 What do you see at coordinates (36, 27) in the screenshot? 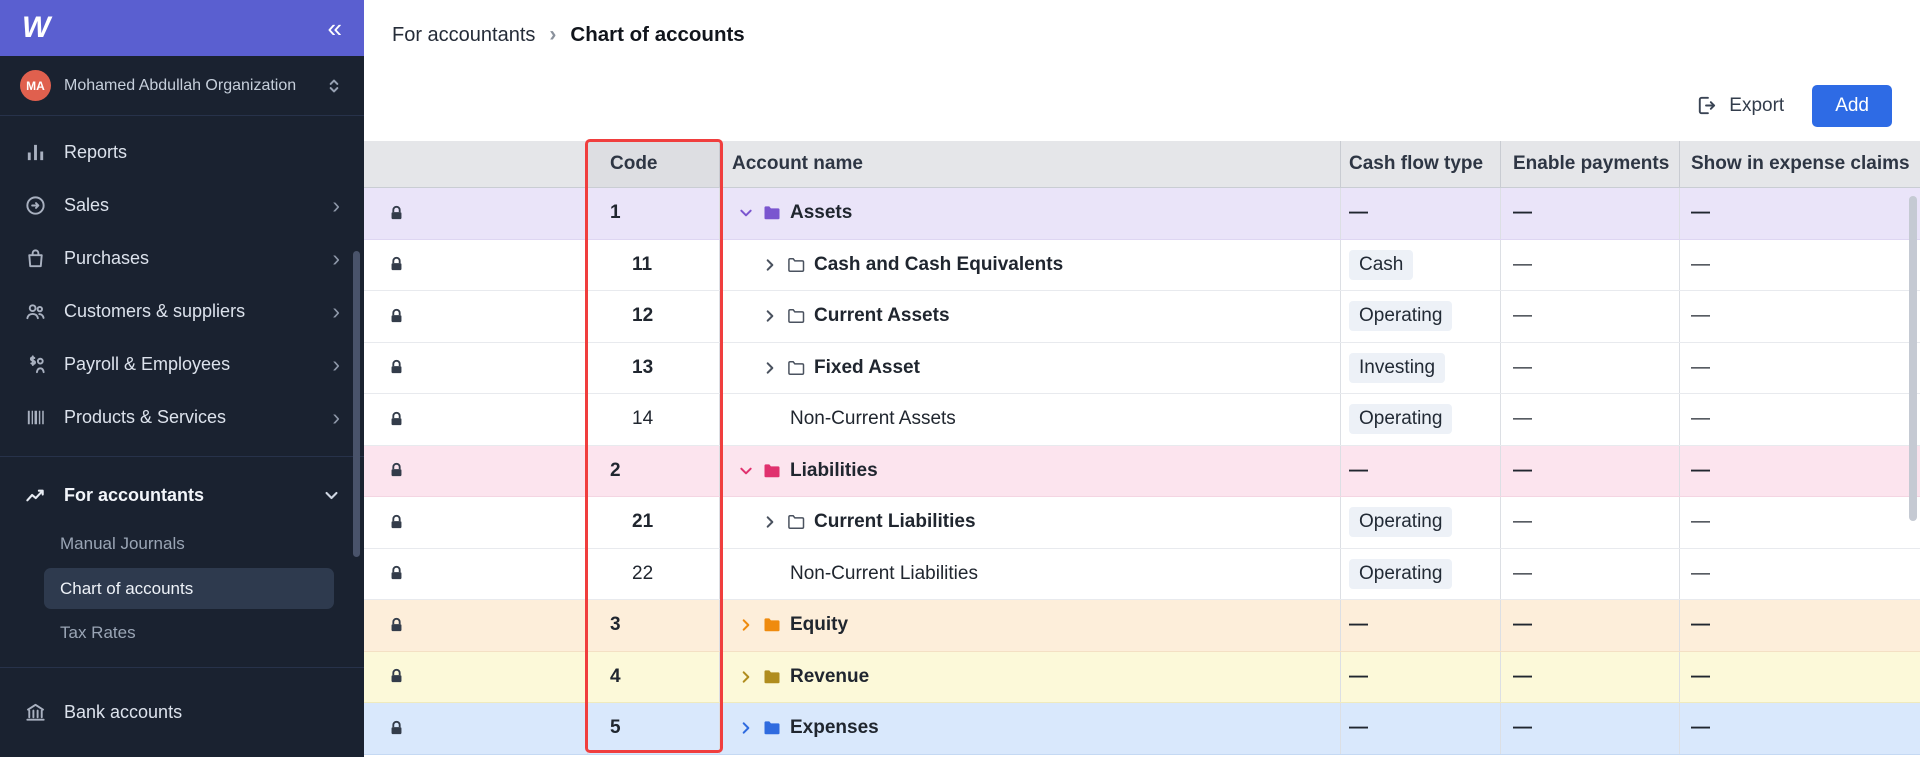
I see `app-logo: W` at bounding box center [36, 27].